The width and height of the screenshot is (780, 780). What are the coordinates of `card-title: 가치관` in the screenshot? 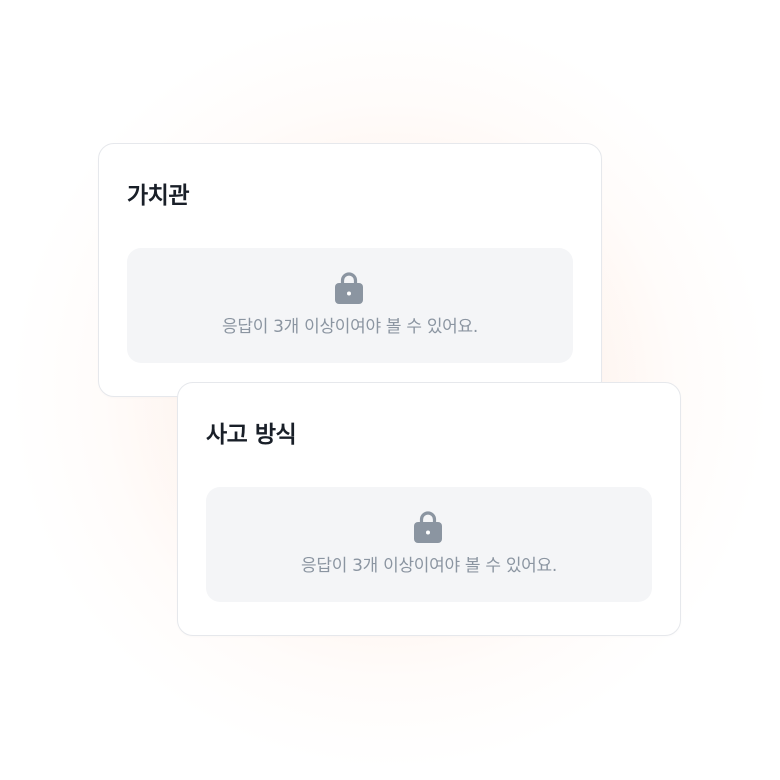 It's located at (158, 196).